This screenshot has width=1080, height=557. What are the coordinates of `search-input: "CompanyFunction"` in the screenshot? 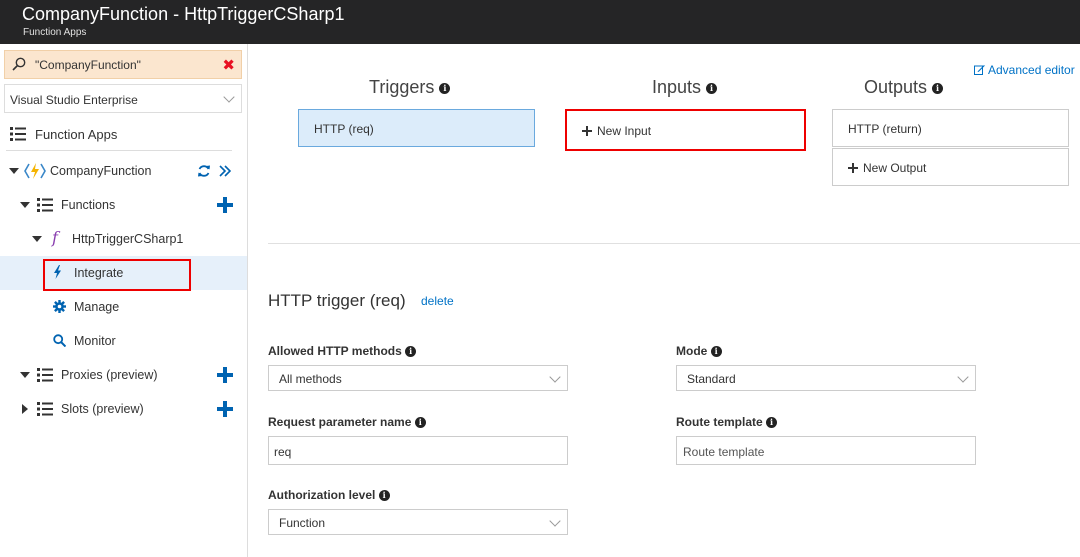 It's located at (88, 65).